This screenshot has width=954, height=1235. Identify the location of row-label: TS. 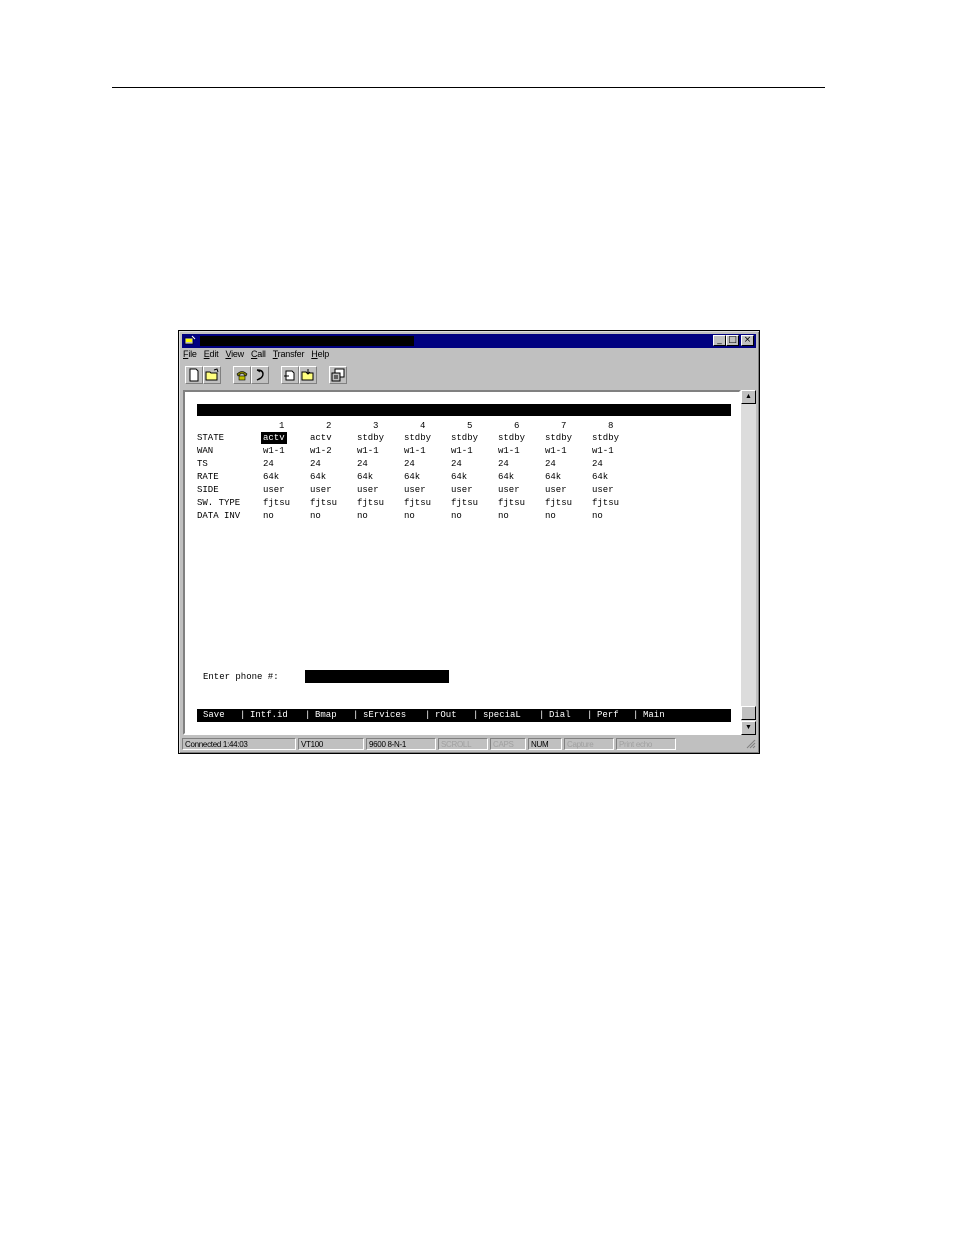
(202, 464).